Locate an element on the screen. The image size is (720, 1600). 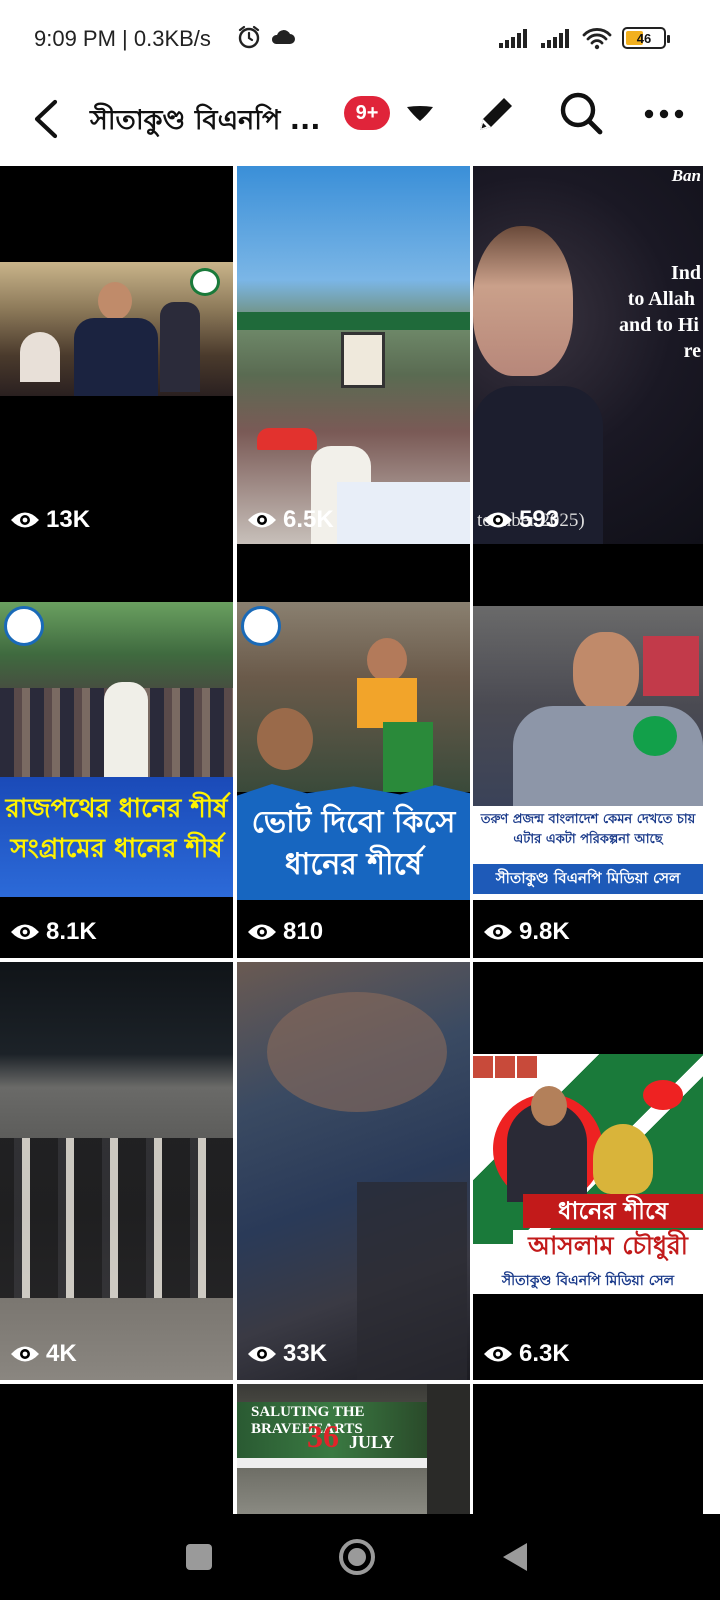
view-count-text: 6.5K is located at coordinates (308, 519).